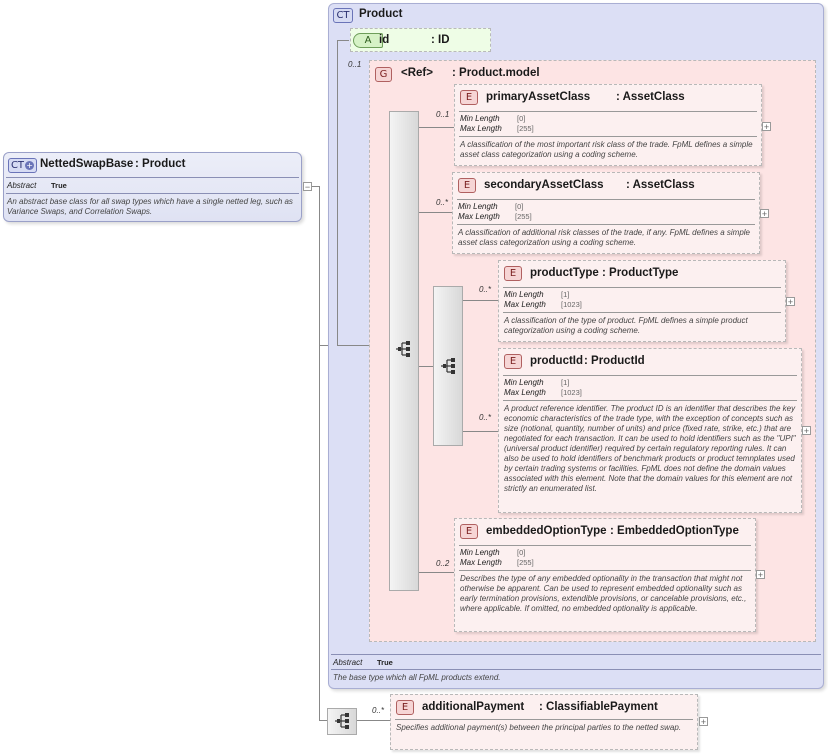 The image size is (828, 754). I want to click on element-name: additionalPayment, so click(473, 707).